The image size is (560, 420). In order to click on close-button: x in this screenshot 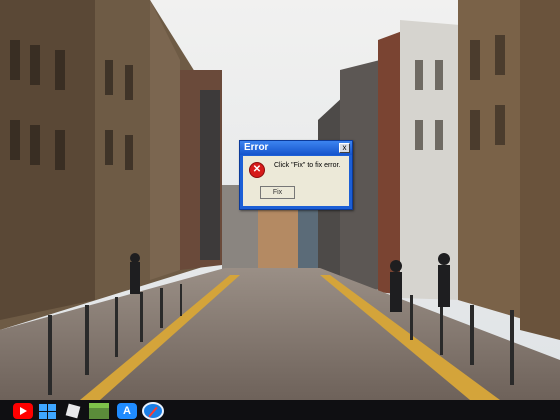, I will do `click(344, 148)`.